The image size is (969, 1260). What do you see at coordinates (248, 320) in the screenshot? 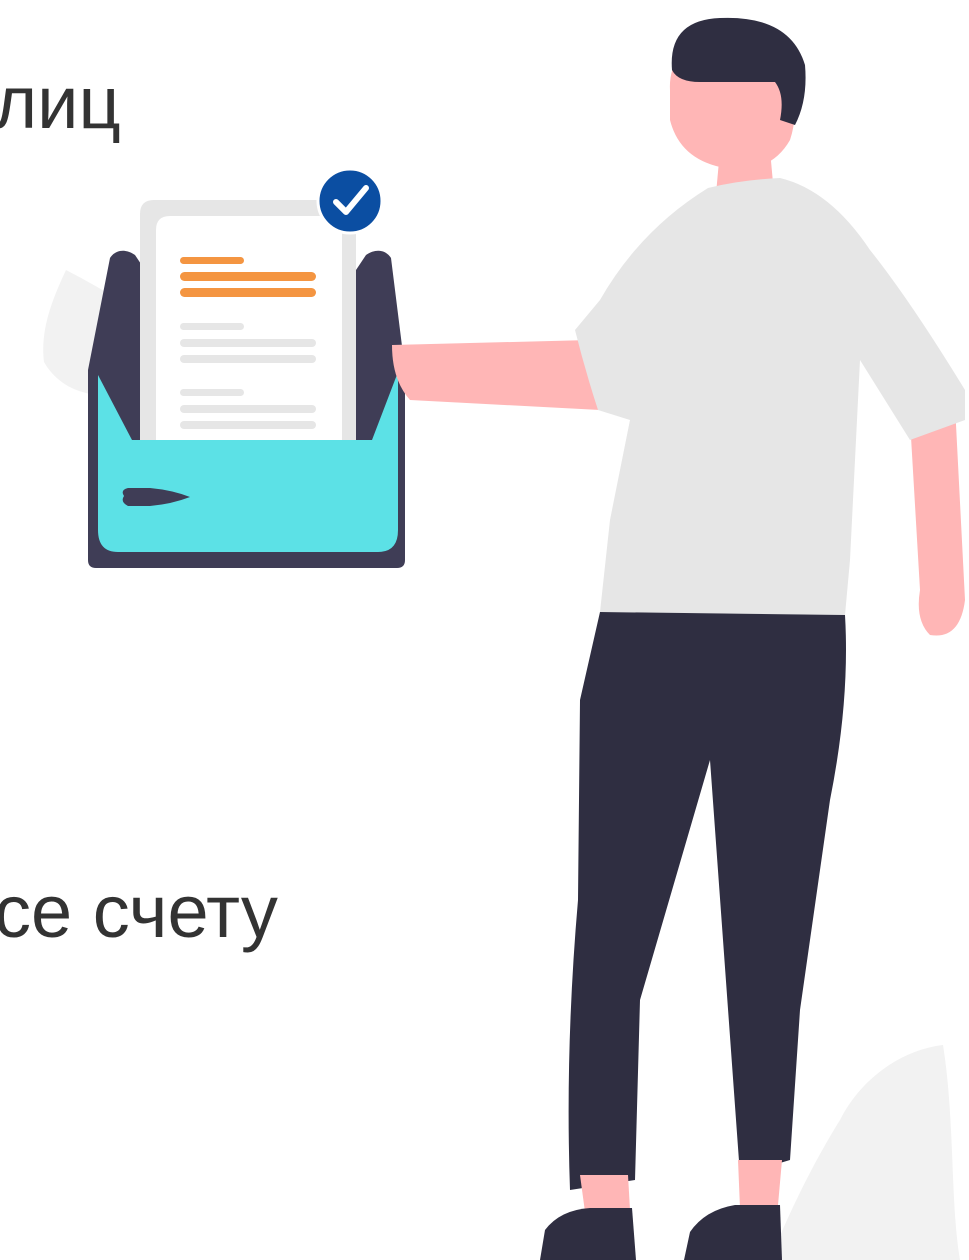
I see `document-icon` at bounding box center [248, 320].